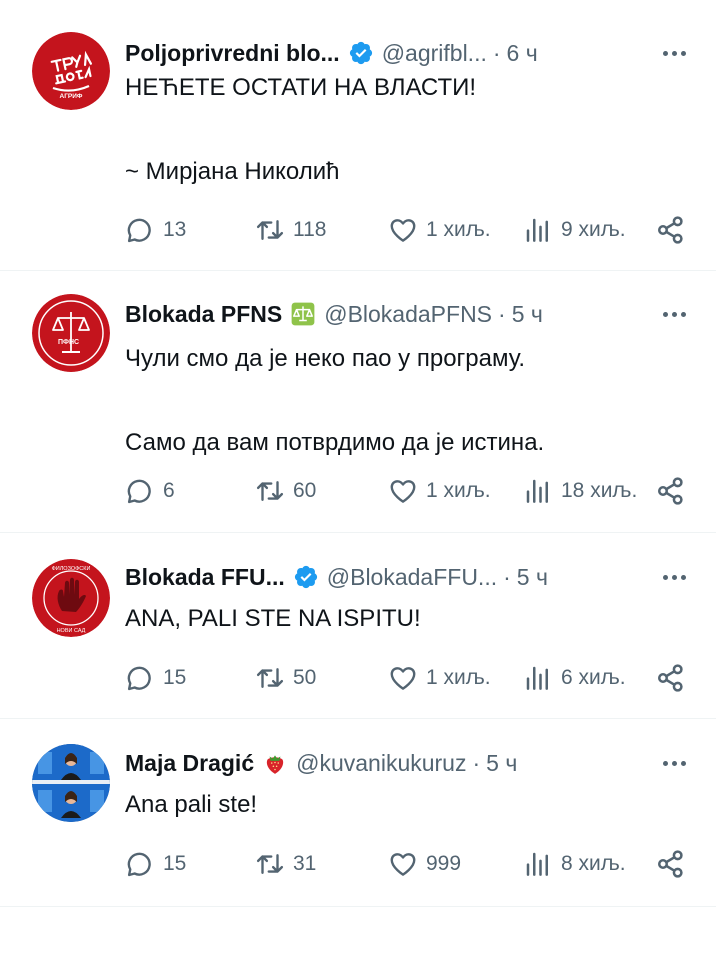  I want to click on tweet-header: Poljoprivredni blo... @agrifbl... · 6 ч, so click(405, 53).